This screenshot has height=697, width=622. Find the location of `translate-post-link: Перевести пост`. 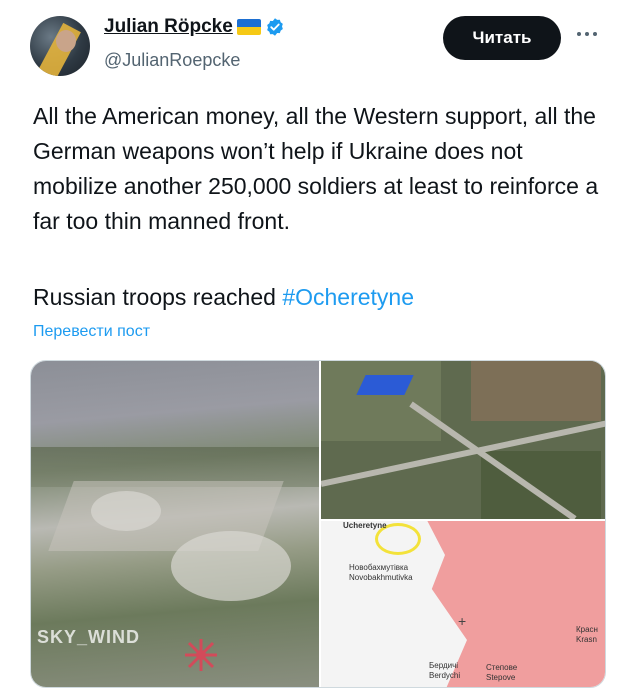

translate-post-link: Перевести пост is located at coordinates (91, 332).